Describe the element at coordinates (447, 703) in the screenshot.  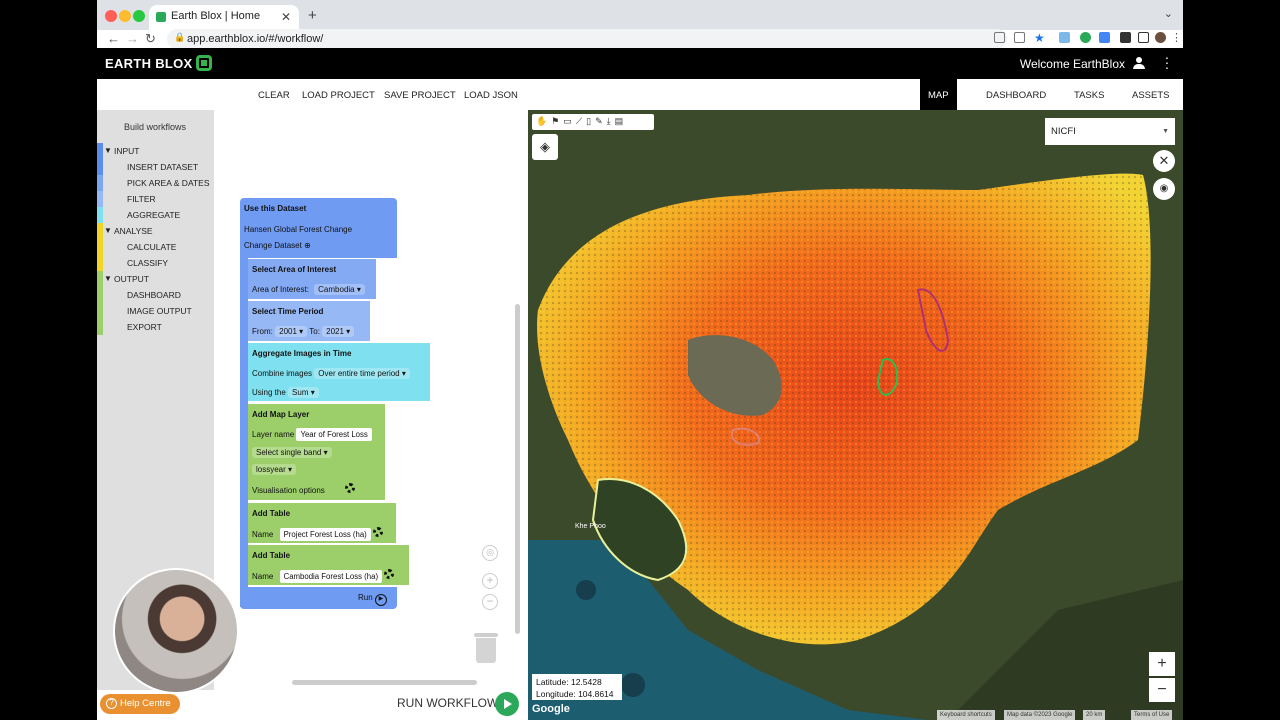
I see `run-workflow-label: RUN WORKFLOW` at that location.